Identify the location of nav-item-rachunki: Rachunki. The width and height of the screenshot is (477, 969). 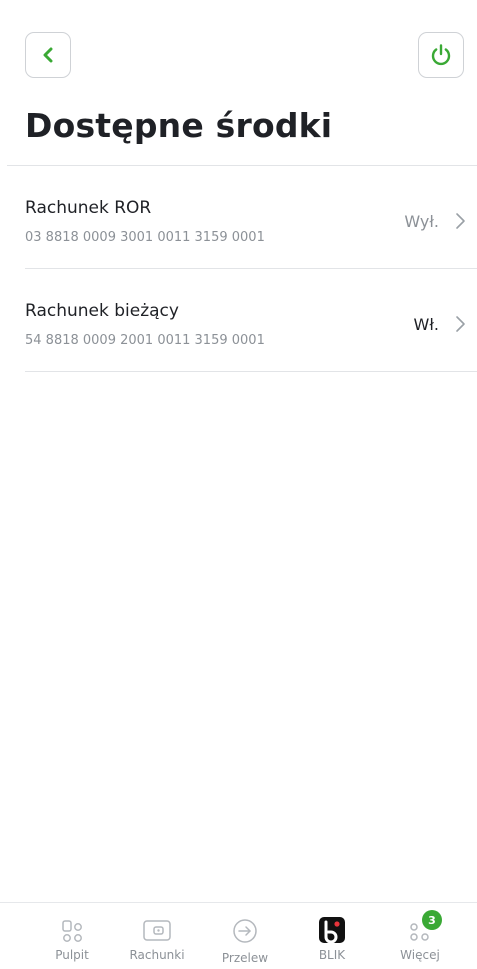
(157, 936).